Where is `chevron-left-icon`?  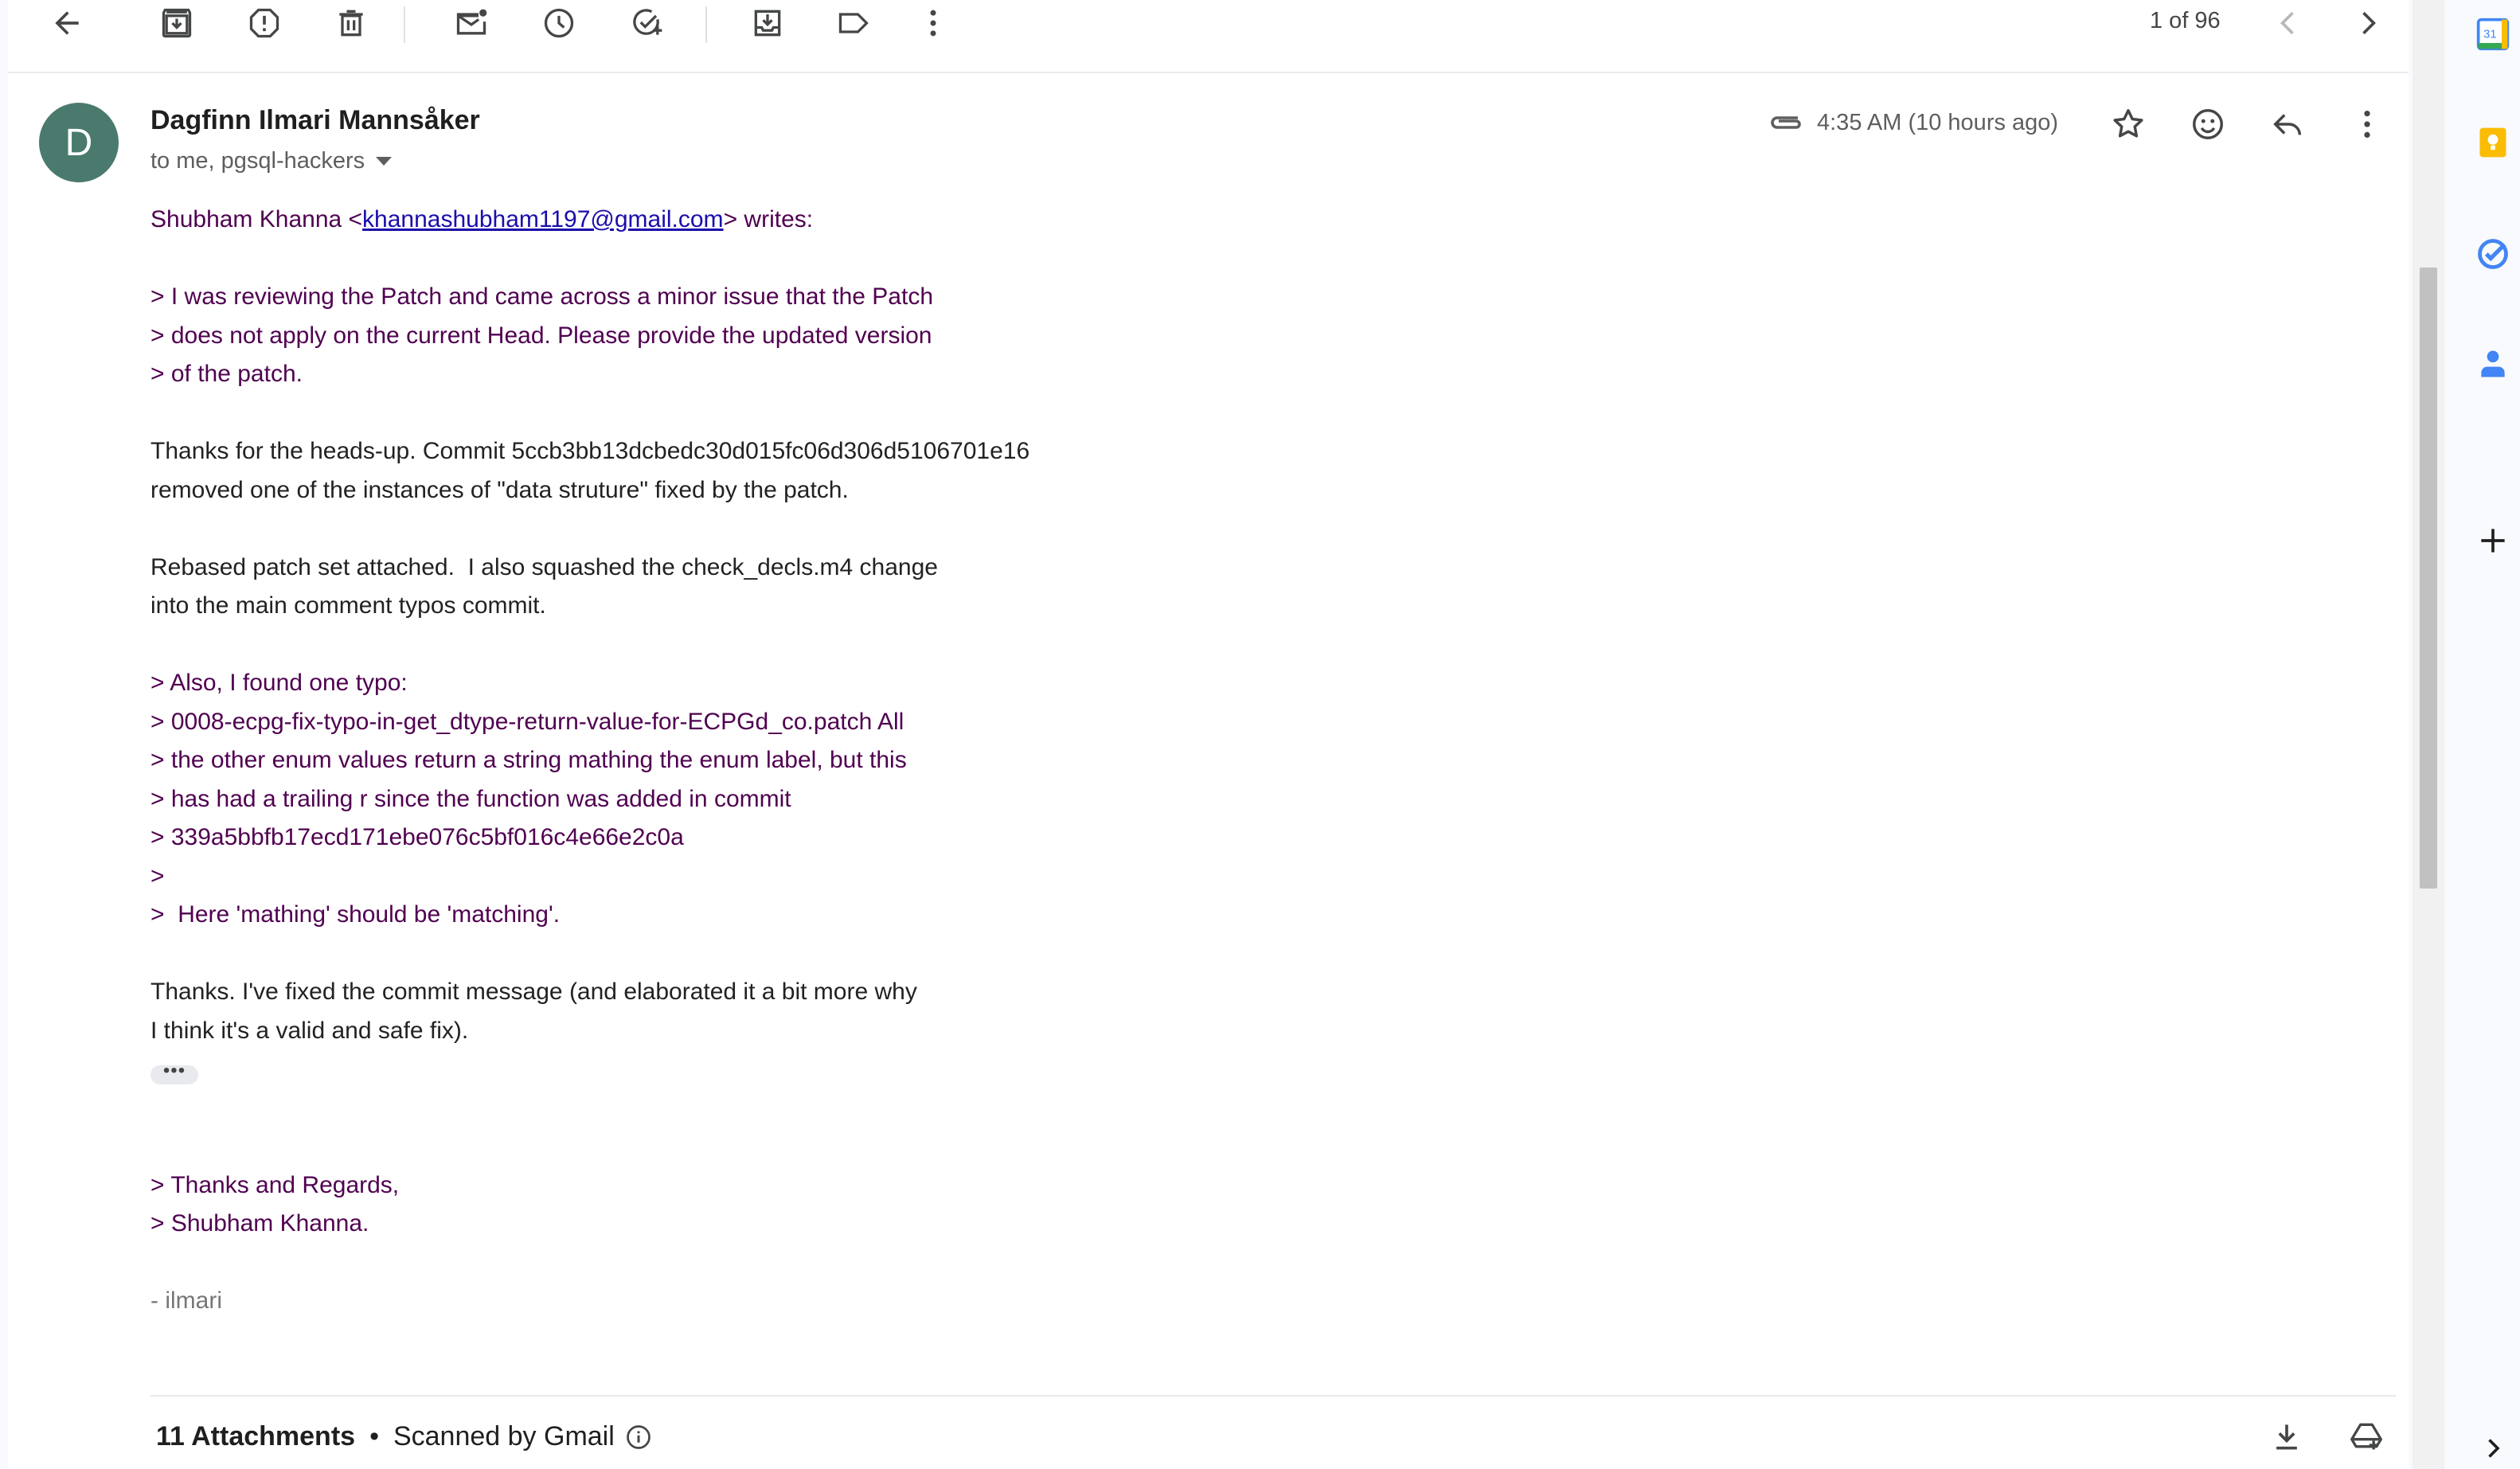
chevron-left-icon is located at coordinates (2287, 23).